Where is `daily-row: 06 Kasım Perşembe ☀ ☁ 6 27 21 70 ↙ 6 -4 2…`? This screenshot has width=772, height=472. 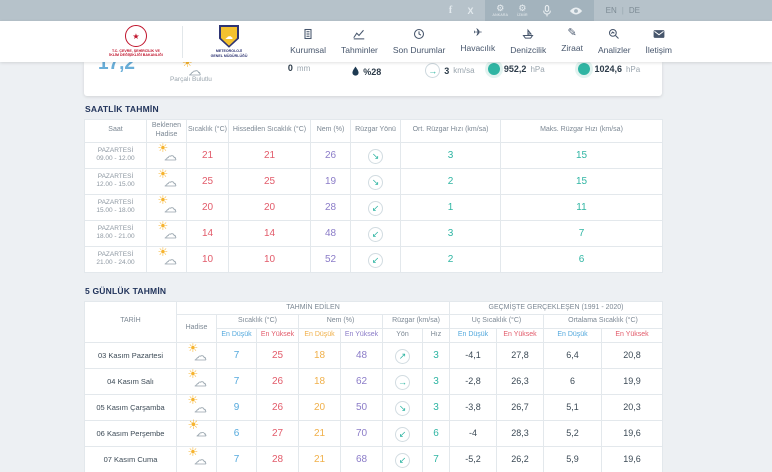 daily-row: 06 Kasım Perşembe ☀ ☁ 6 27 21 70 ↙ 6 -4 2… is located at coordinates (373, 431).